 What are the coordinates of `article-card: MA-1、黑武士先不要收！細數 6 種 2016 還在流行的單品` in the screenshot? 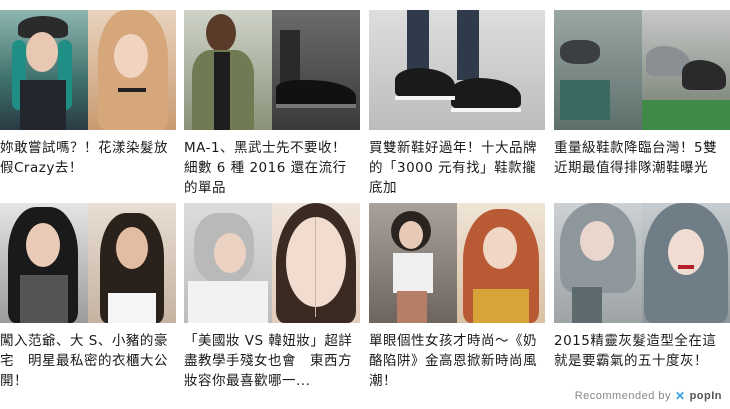 It's located at (272, 104).